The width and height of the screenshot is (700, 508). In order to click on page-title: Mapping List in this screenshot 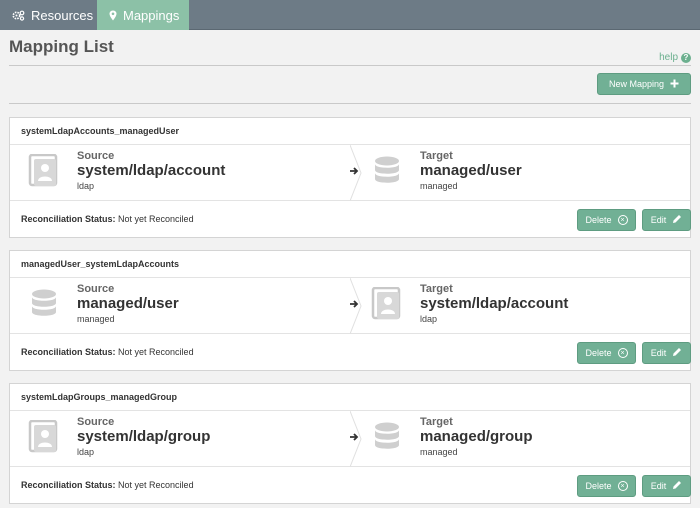, I will do `click(61, 46)`.